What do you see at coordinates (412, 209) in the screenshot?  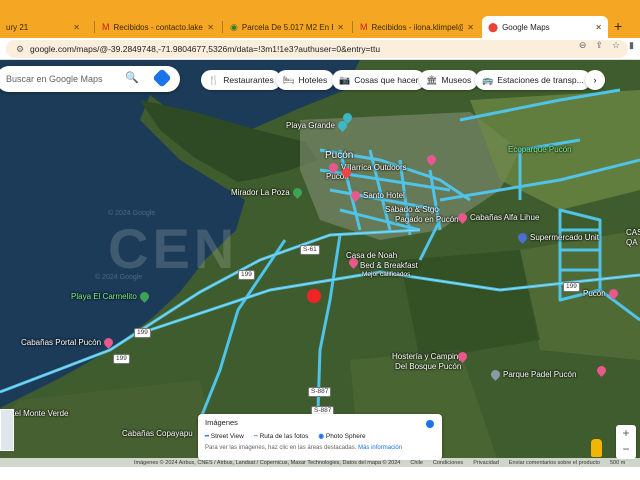 I see `place-sabado: Sábado & Stgo` at bounding box center [412, 209].